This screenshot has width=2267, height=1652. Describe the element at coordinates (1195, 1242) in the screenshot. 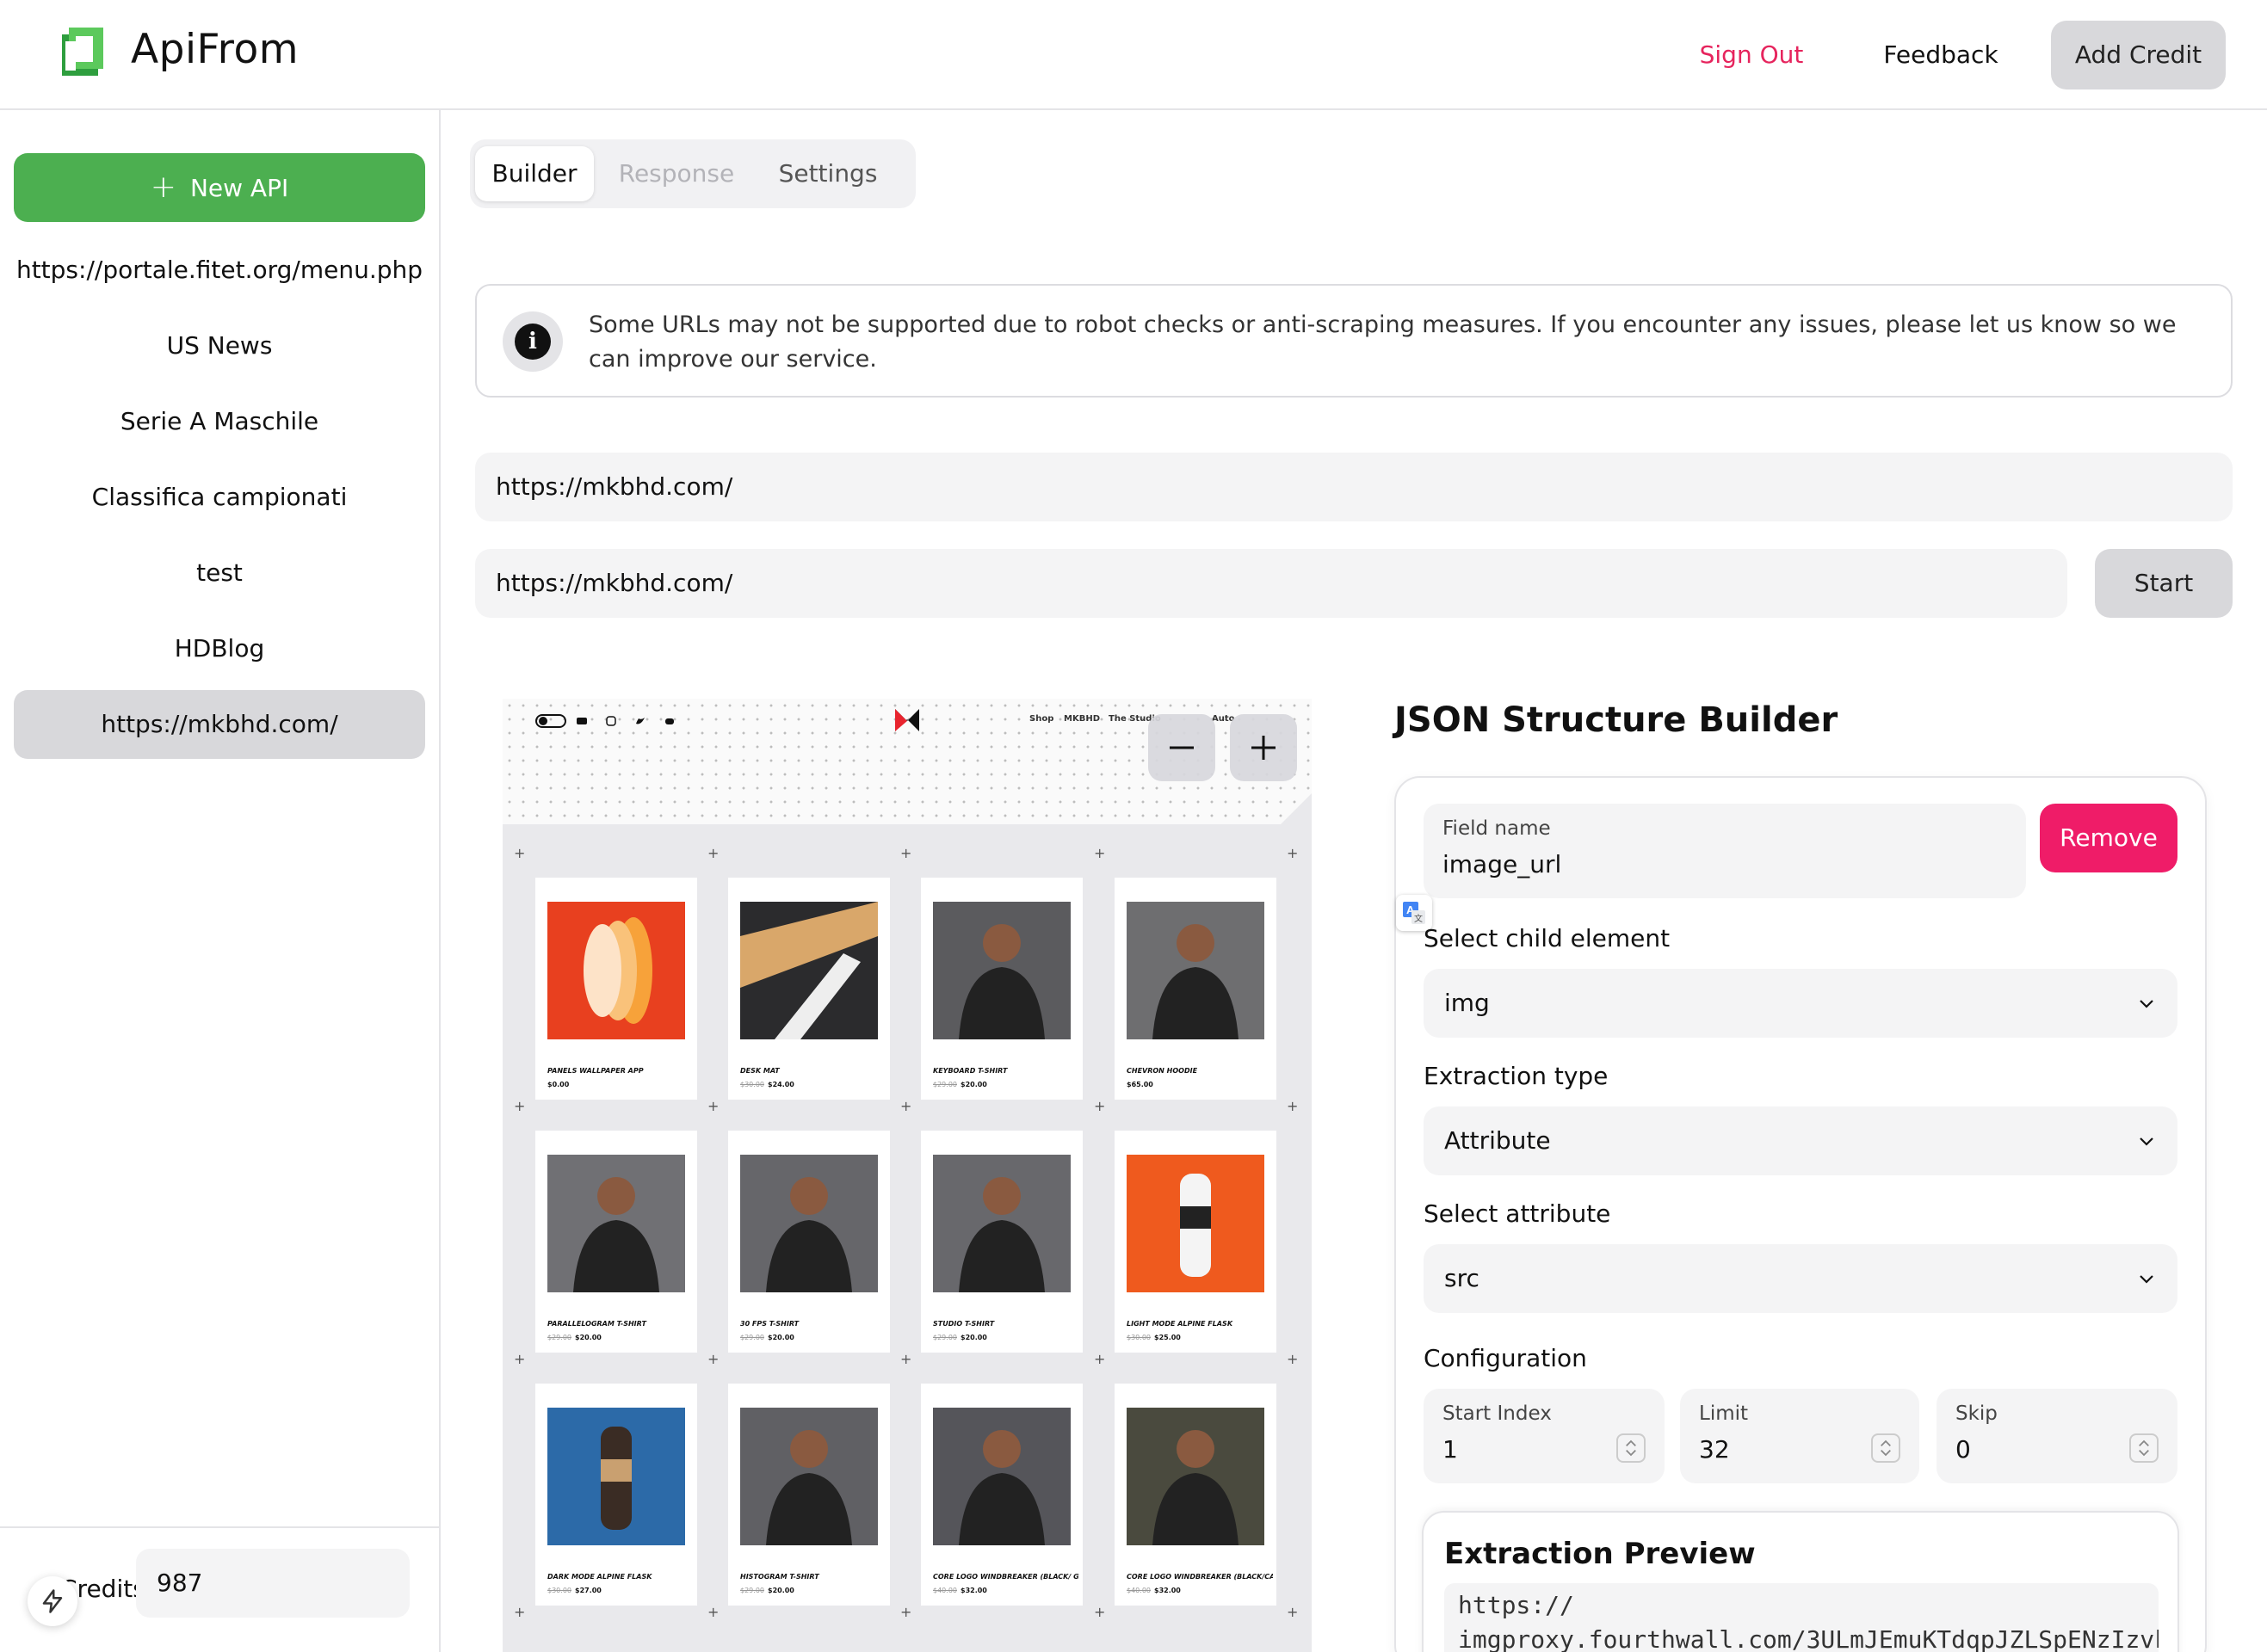

I see `product-card: LIGHT MODE ALPINE FLASK $30.00 $25.00` at that location.